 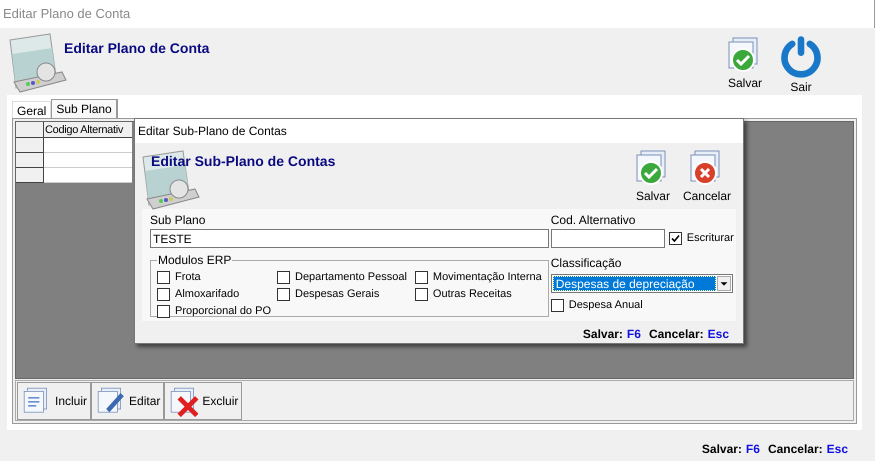 I want to click on toolbar-button: Sair, so click(x=801, y=65).